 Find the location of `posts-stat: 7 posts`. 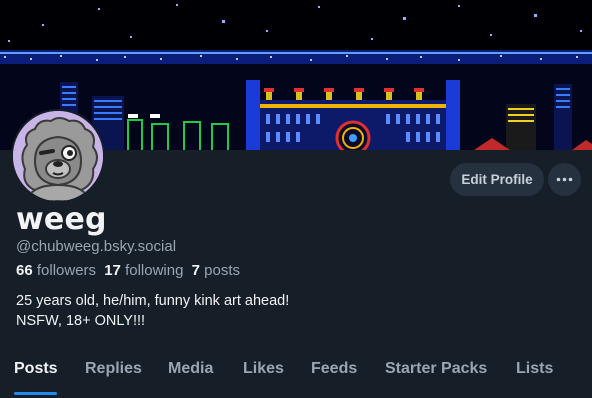

posts-stat: 7 posts is located at coordinates (216, 270).